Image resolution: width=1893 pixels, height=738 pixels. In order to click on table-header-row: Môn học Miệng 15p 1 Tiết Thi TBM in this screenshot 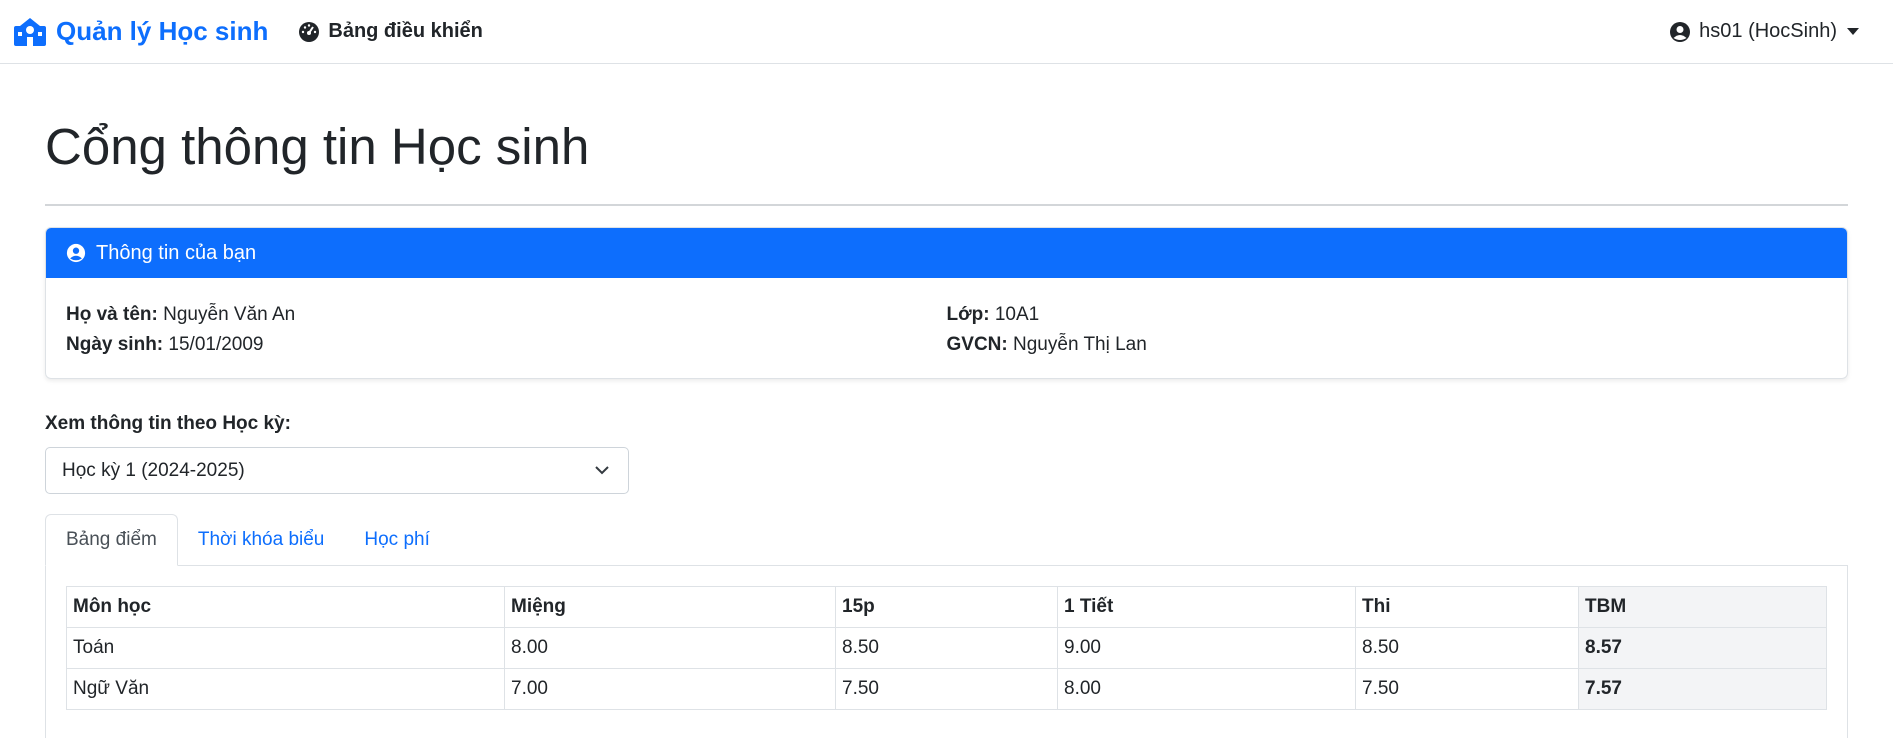, I will do `click(946, 607)`.